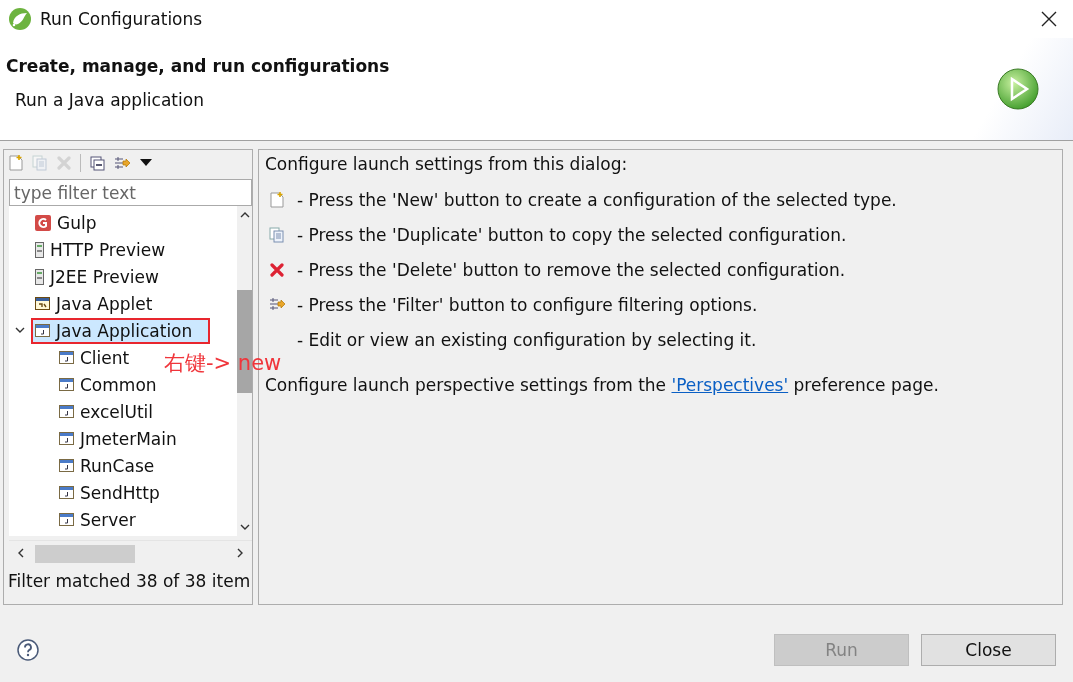 The width and height of the screenshot is (1073, 682). Describe the element at coordinates (571, 269) in the screenshot. I see `instruction-text: - Press the 'Delete' button to remove the selected configuration.` at that location.